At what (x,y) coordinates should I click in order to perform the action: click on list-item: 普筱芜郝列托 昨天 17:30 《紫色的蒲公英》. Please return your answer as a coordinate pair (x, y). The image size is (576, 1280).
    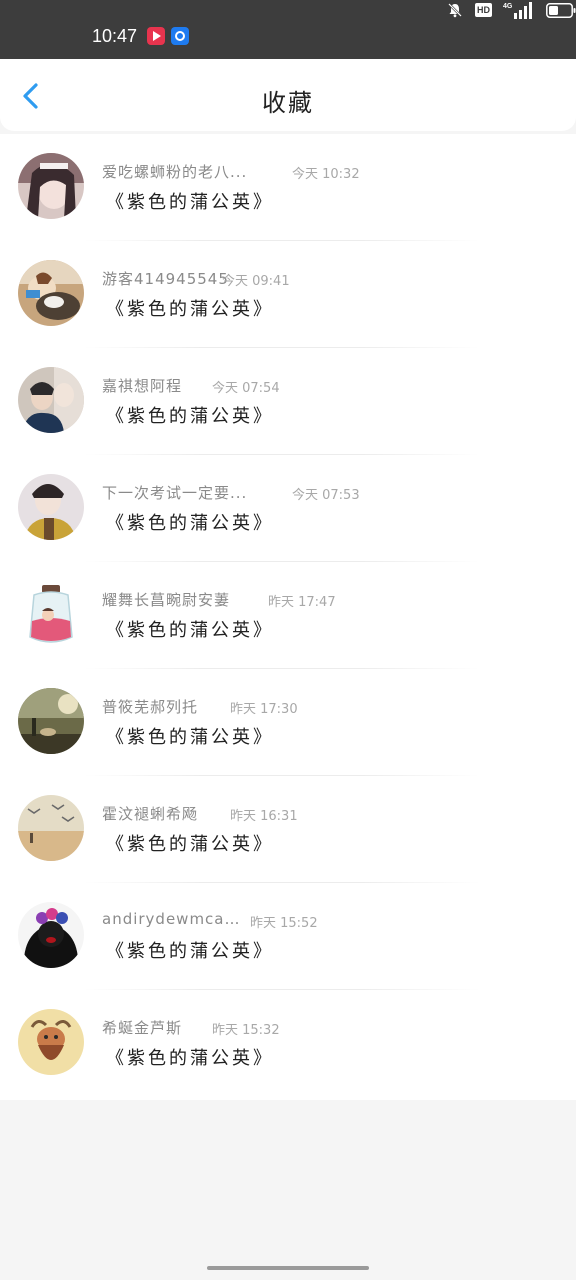
    Looking at the image, I should click on (288, 722).